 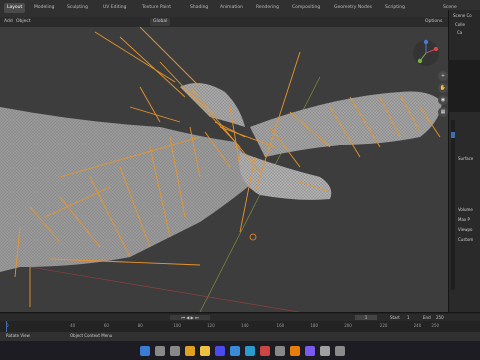 I want to click on properties-tab-strip, so click(x=453, y=205).